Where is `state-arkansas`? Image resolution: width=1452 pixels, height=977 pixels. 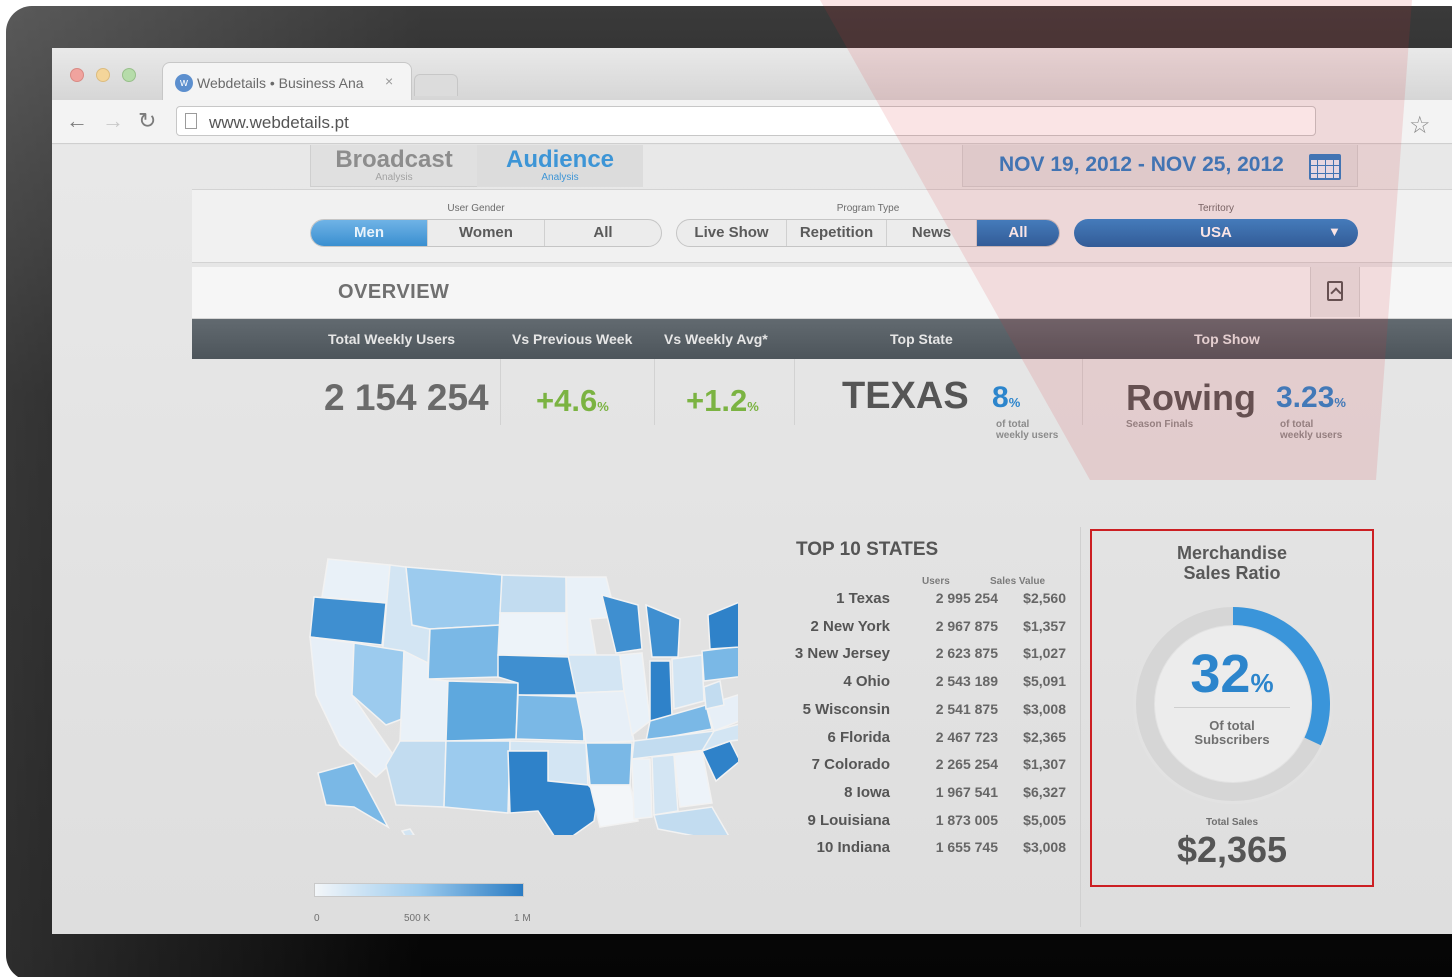
state-arkansas is located at coordinates (609, 764).